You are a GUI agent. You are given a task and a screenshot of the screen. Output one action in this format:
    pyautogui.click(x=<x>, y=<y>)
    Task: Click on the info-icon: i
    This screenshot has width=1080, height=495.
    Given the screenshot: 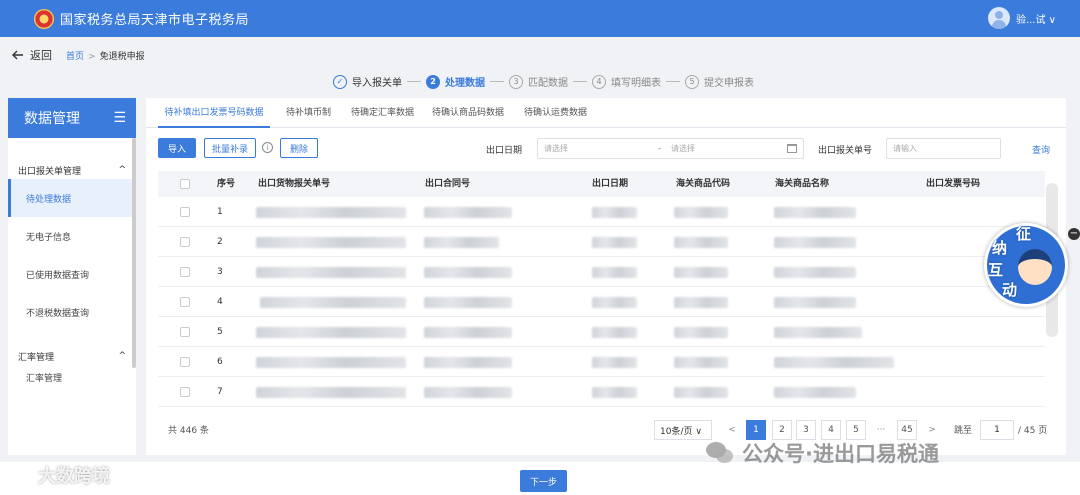 What is the action you would take?
    pyautogui.click(x=267, y=147)
    